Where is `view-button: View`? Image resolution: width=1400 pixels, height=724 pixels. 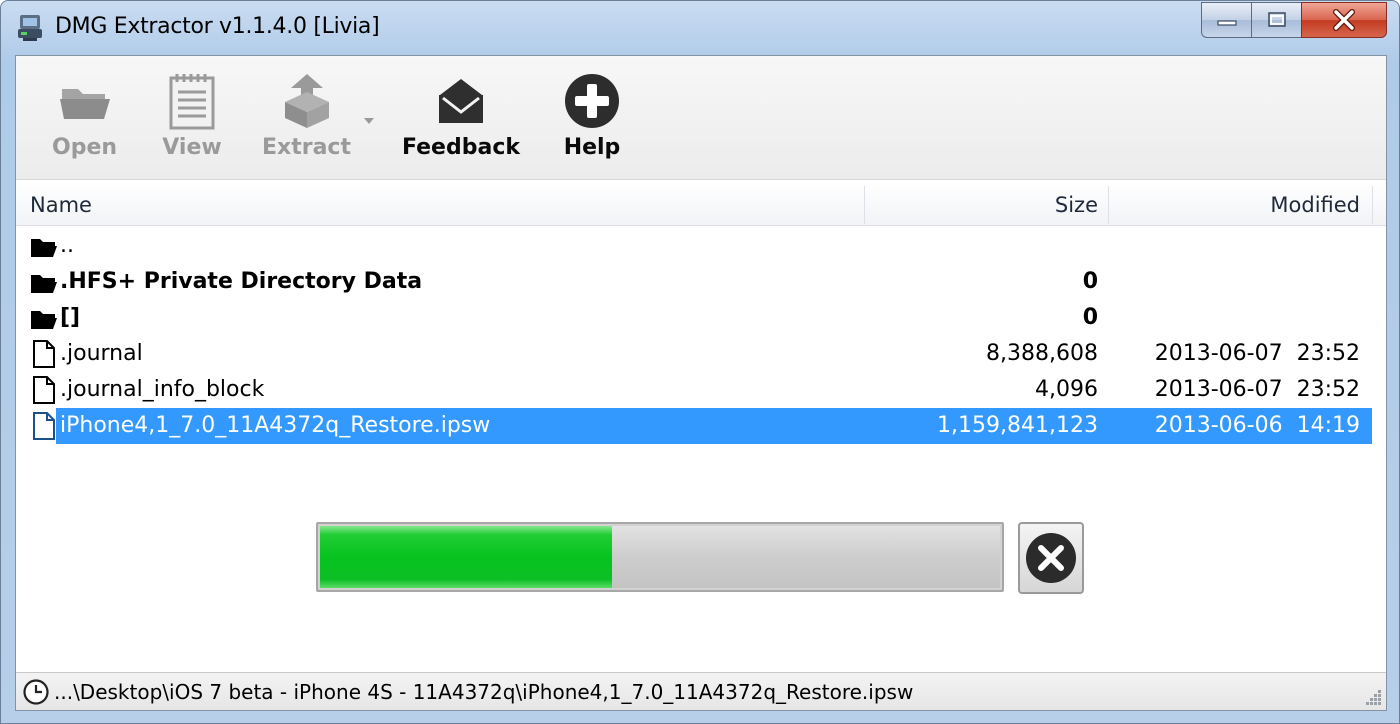
view-button: View is located at coordinates (192, 117).